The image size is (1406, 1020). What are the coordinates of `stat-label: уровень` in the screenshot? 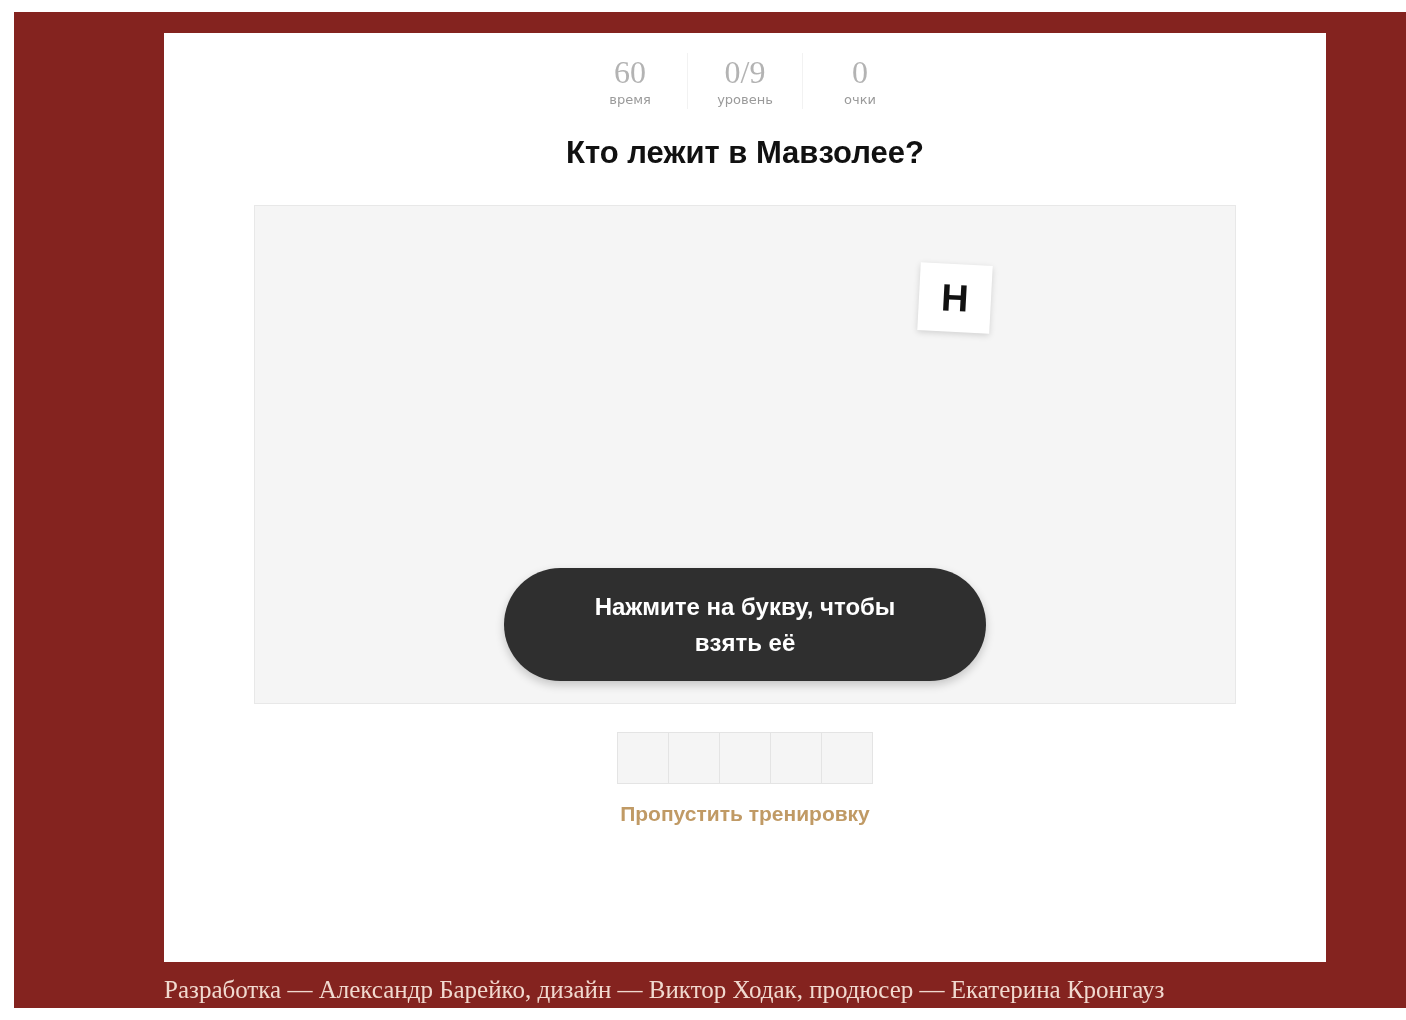 It's located at (745, 100).